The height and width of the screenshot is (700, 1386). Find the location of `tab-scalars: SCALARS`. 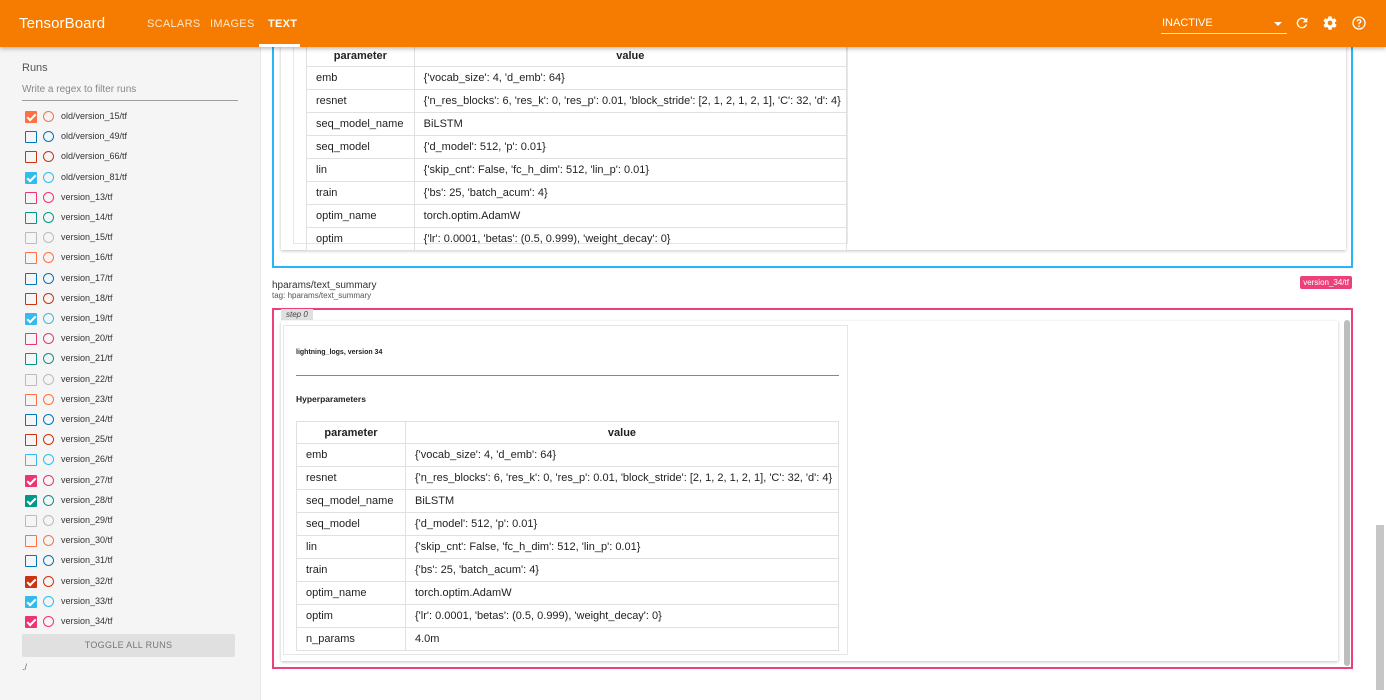

tab-scalars: SCALARS is located at coordinates (173, 24).